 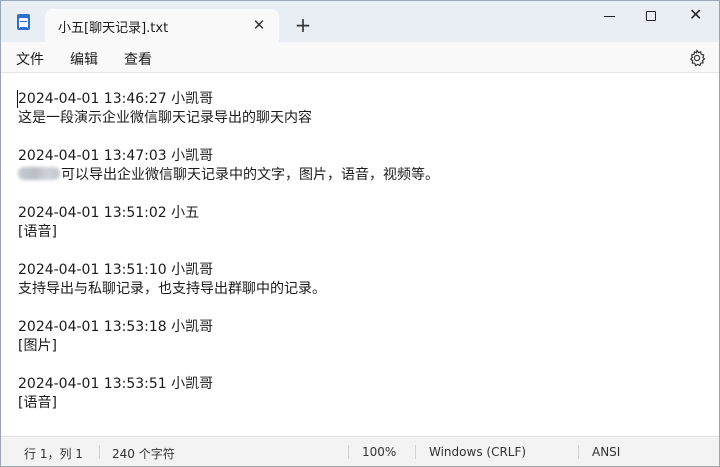 What do you see at coordinates (143, 454) in the screenshot?
I see `character-count: 240 个字符` at bounding box center [143, 454].